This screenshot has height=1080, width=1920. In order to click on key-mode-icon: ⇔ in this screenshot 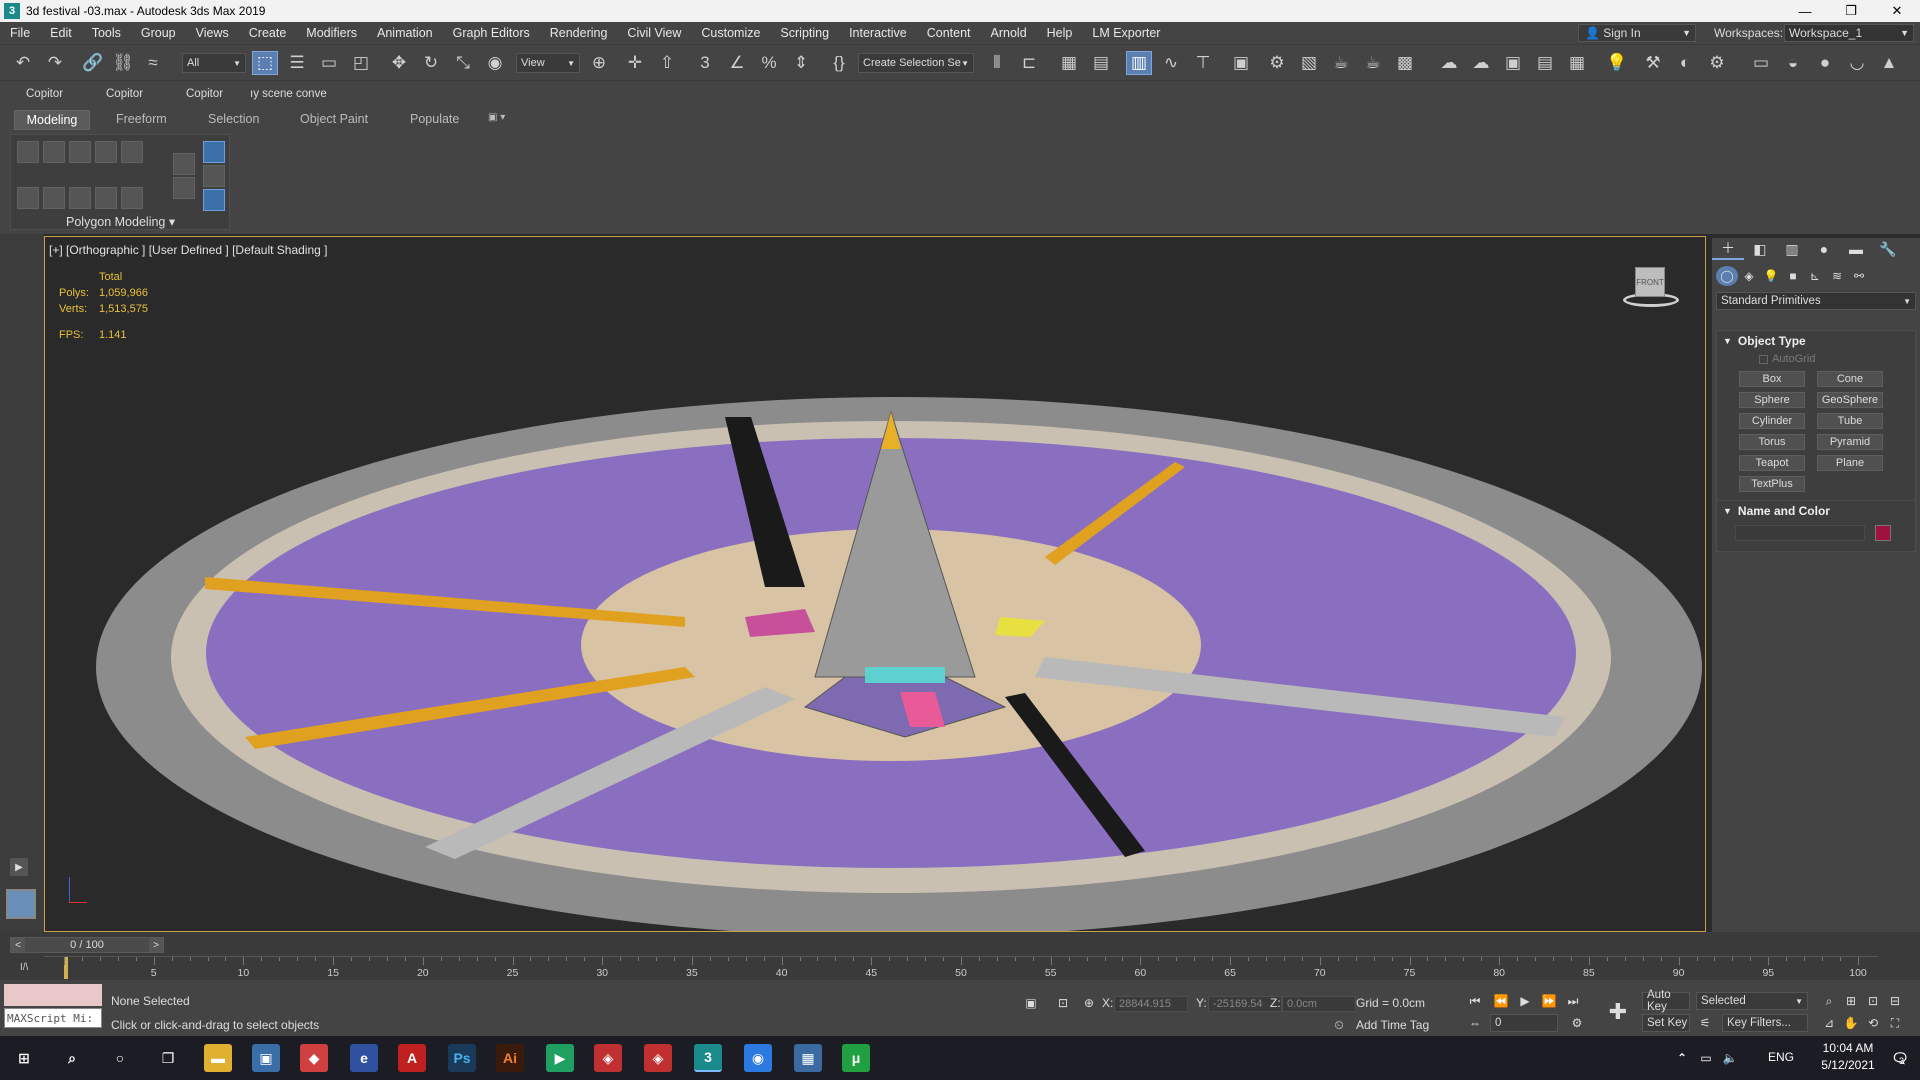, I will do `click(1475, 1023)`.